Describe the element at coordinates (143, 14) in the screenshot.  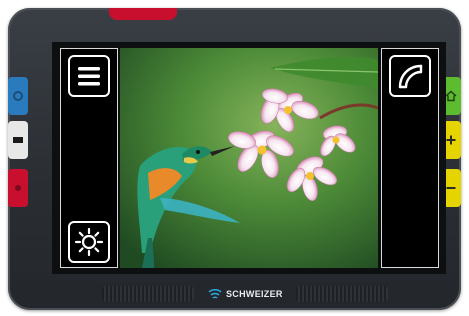
I see `top-power-key` at that location.